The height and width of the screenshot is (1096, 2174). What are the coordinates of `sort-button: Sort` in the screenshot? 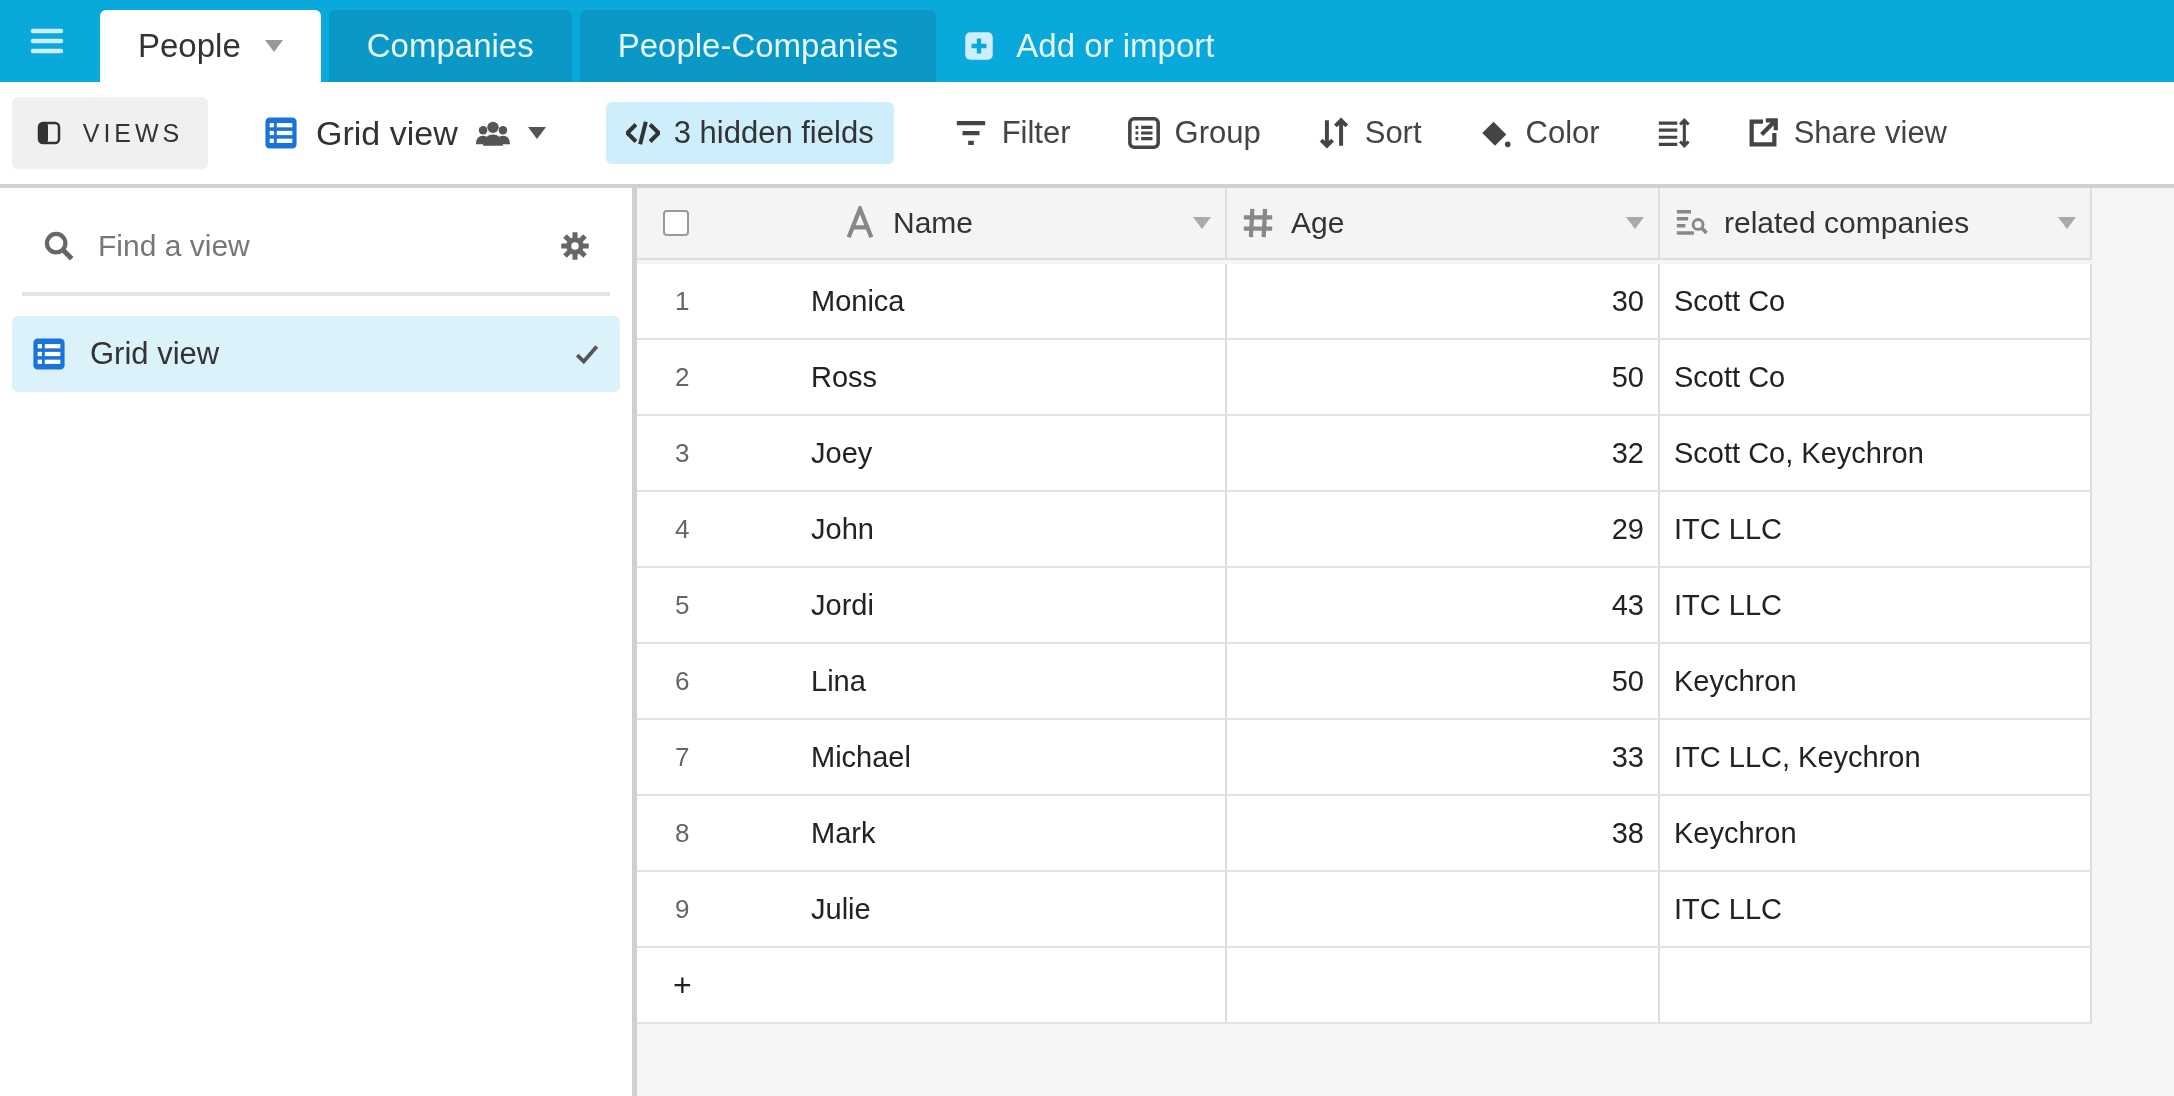 It's located at (1369, 133).